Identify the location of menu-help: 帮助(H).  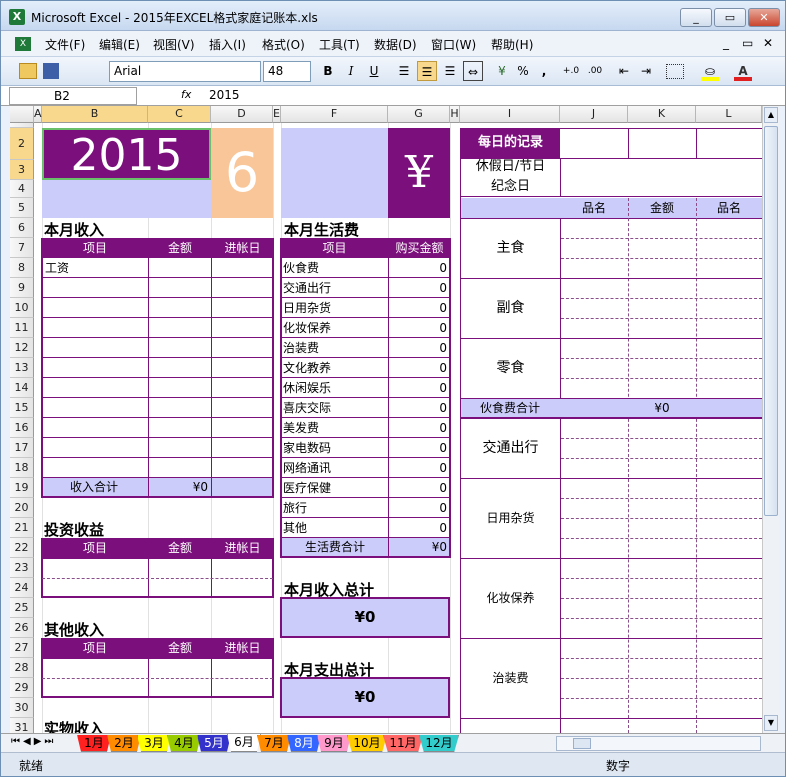
(512, 44).